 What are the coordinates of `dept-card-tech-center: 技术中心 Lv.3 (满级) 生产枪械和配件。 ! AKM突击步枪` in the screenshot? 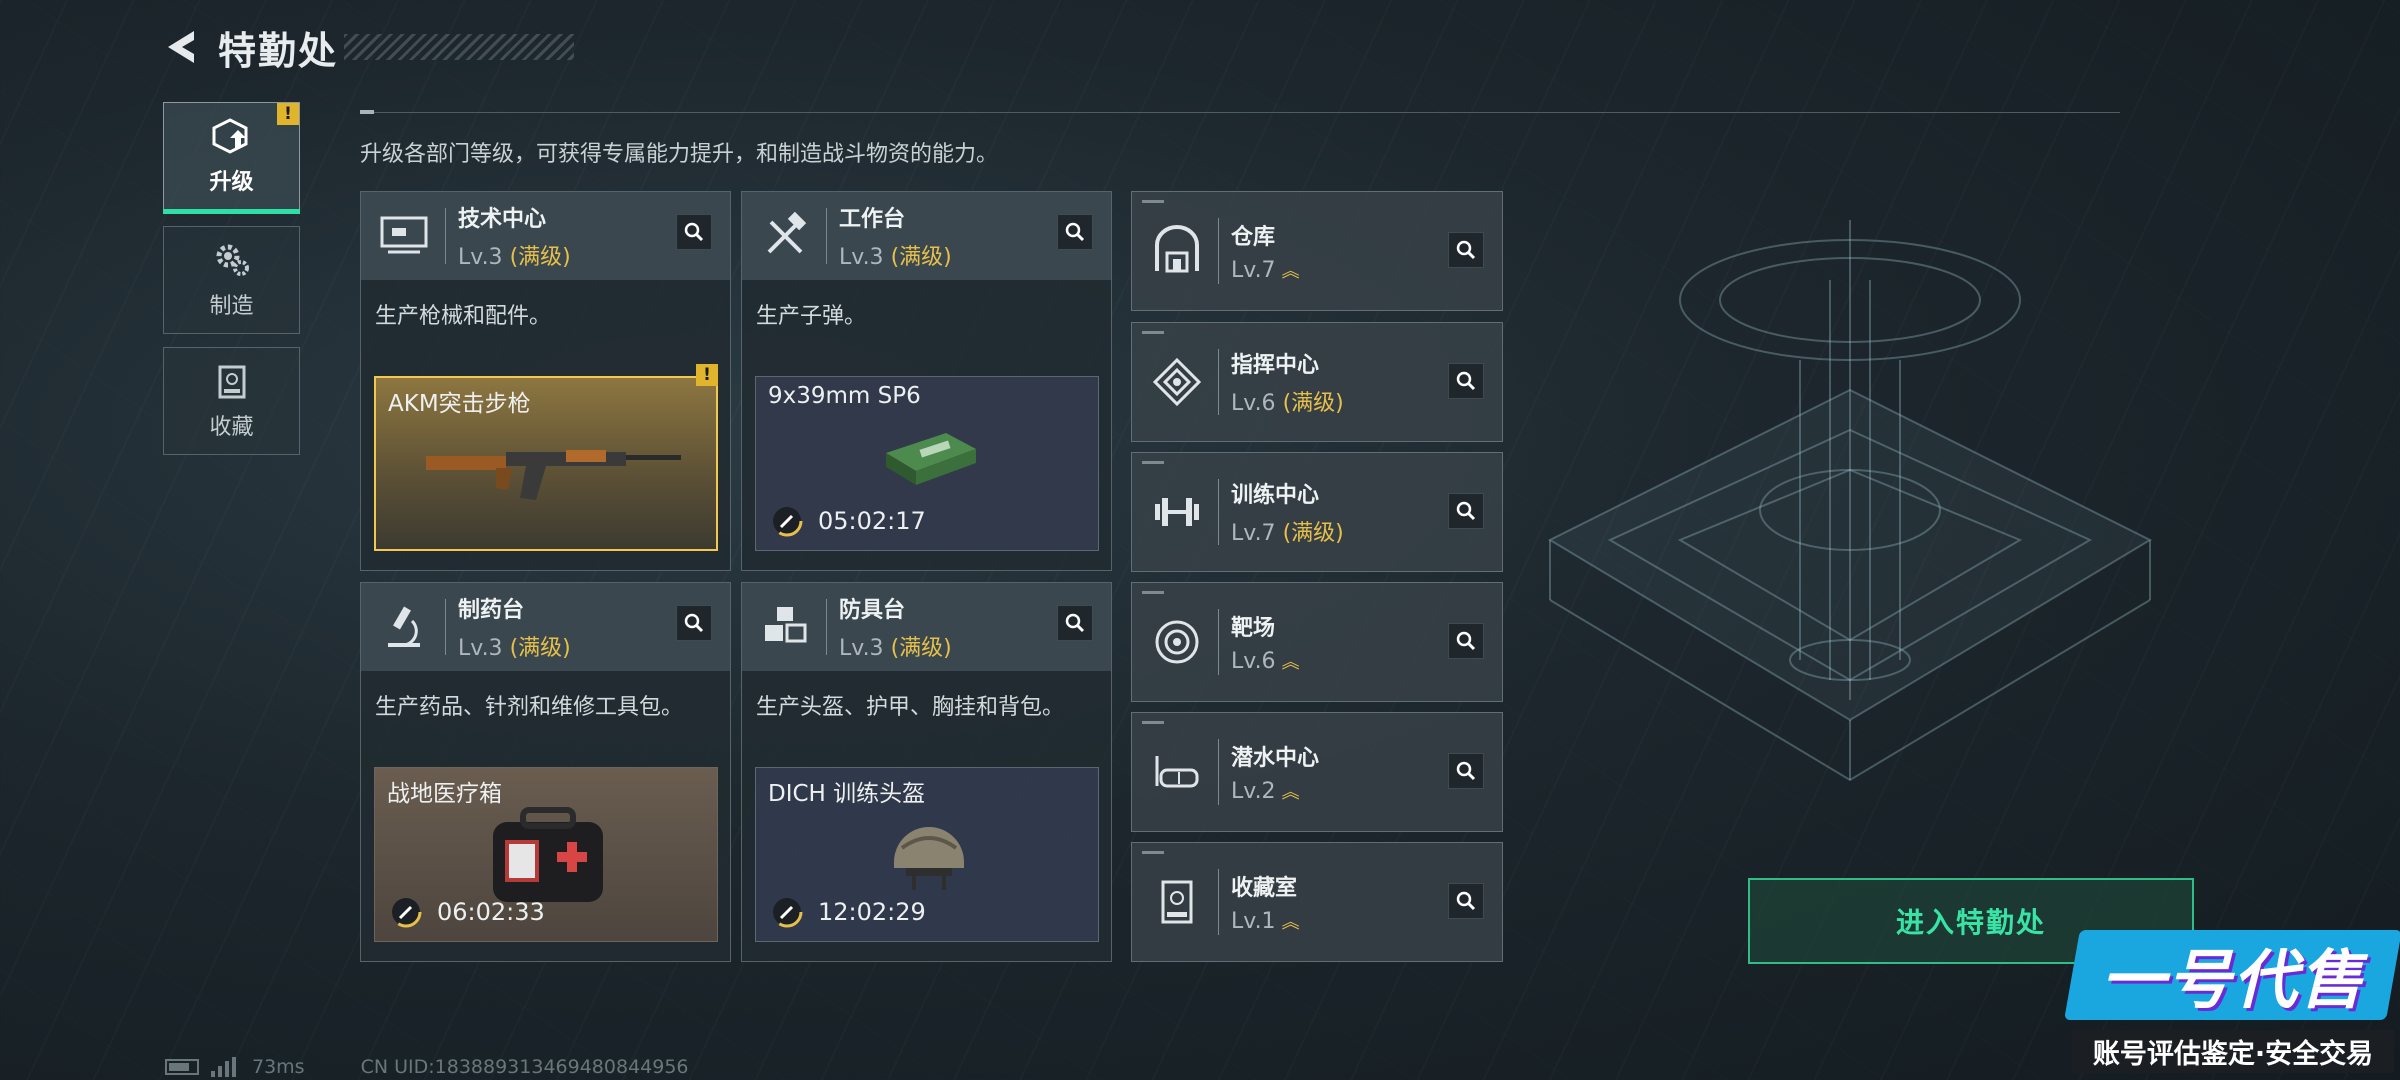 It's located at (545, 381).